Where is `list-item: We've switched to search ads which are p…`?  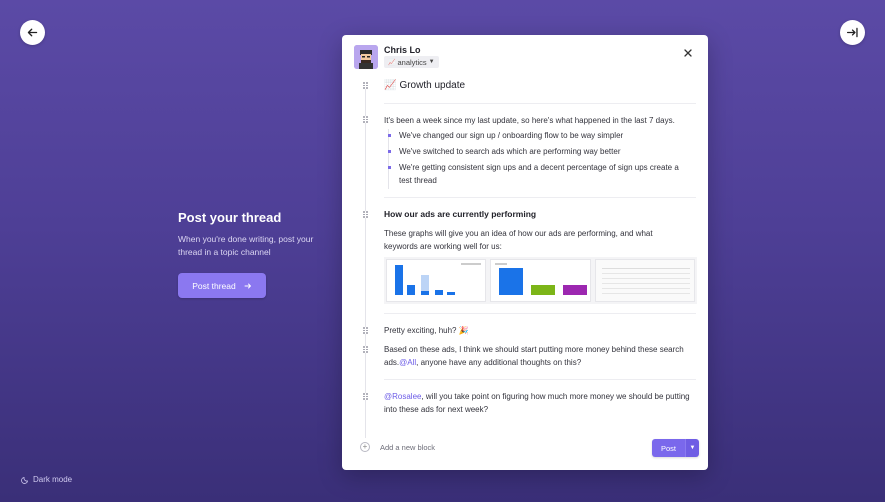 list-item: We've switched to search ads which are p… is located at coordinates (543, 151).